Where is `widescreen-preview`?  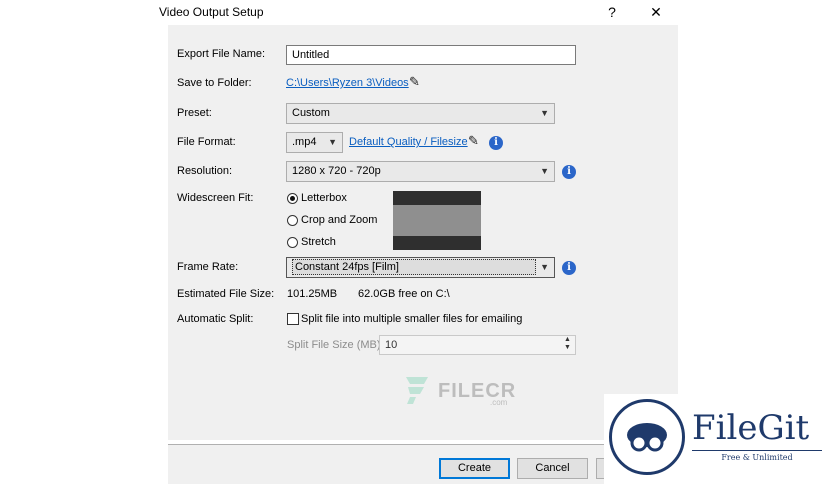 widescreen-preview is located at coordinates (437, 220).